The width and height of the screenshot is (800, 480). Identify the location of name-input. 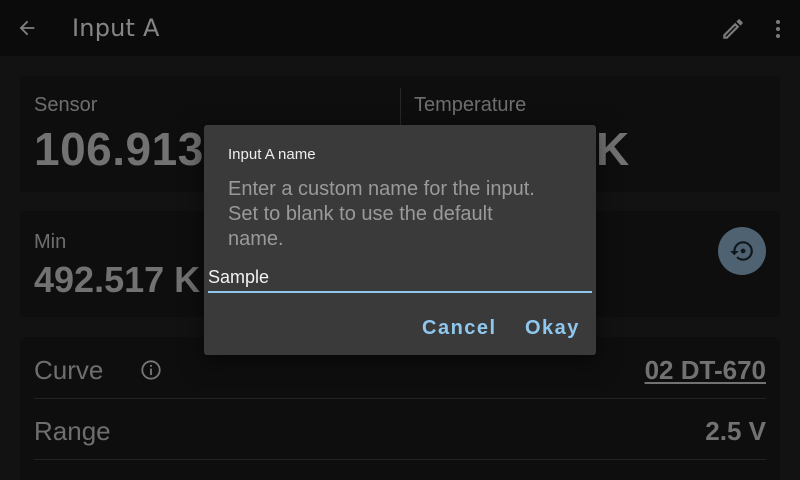
(400, 278).